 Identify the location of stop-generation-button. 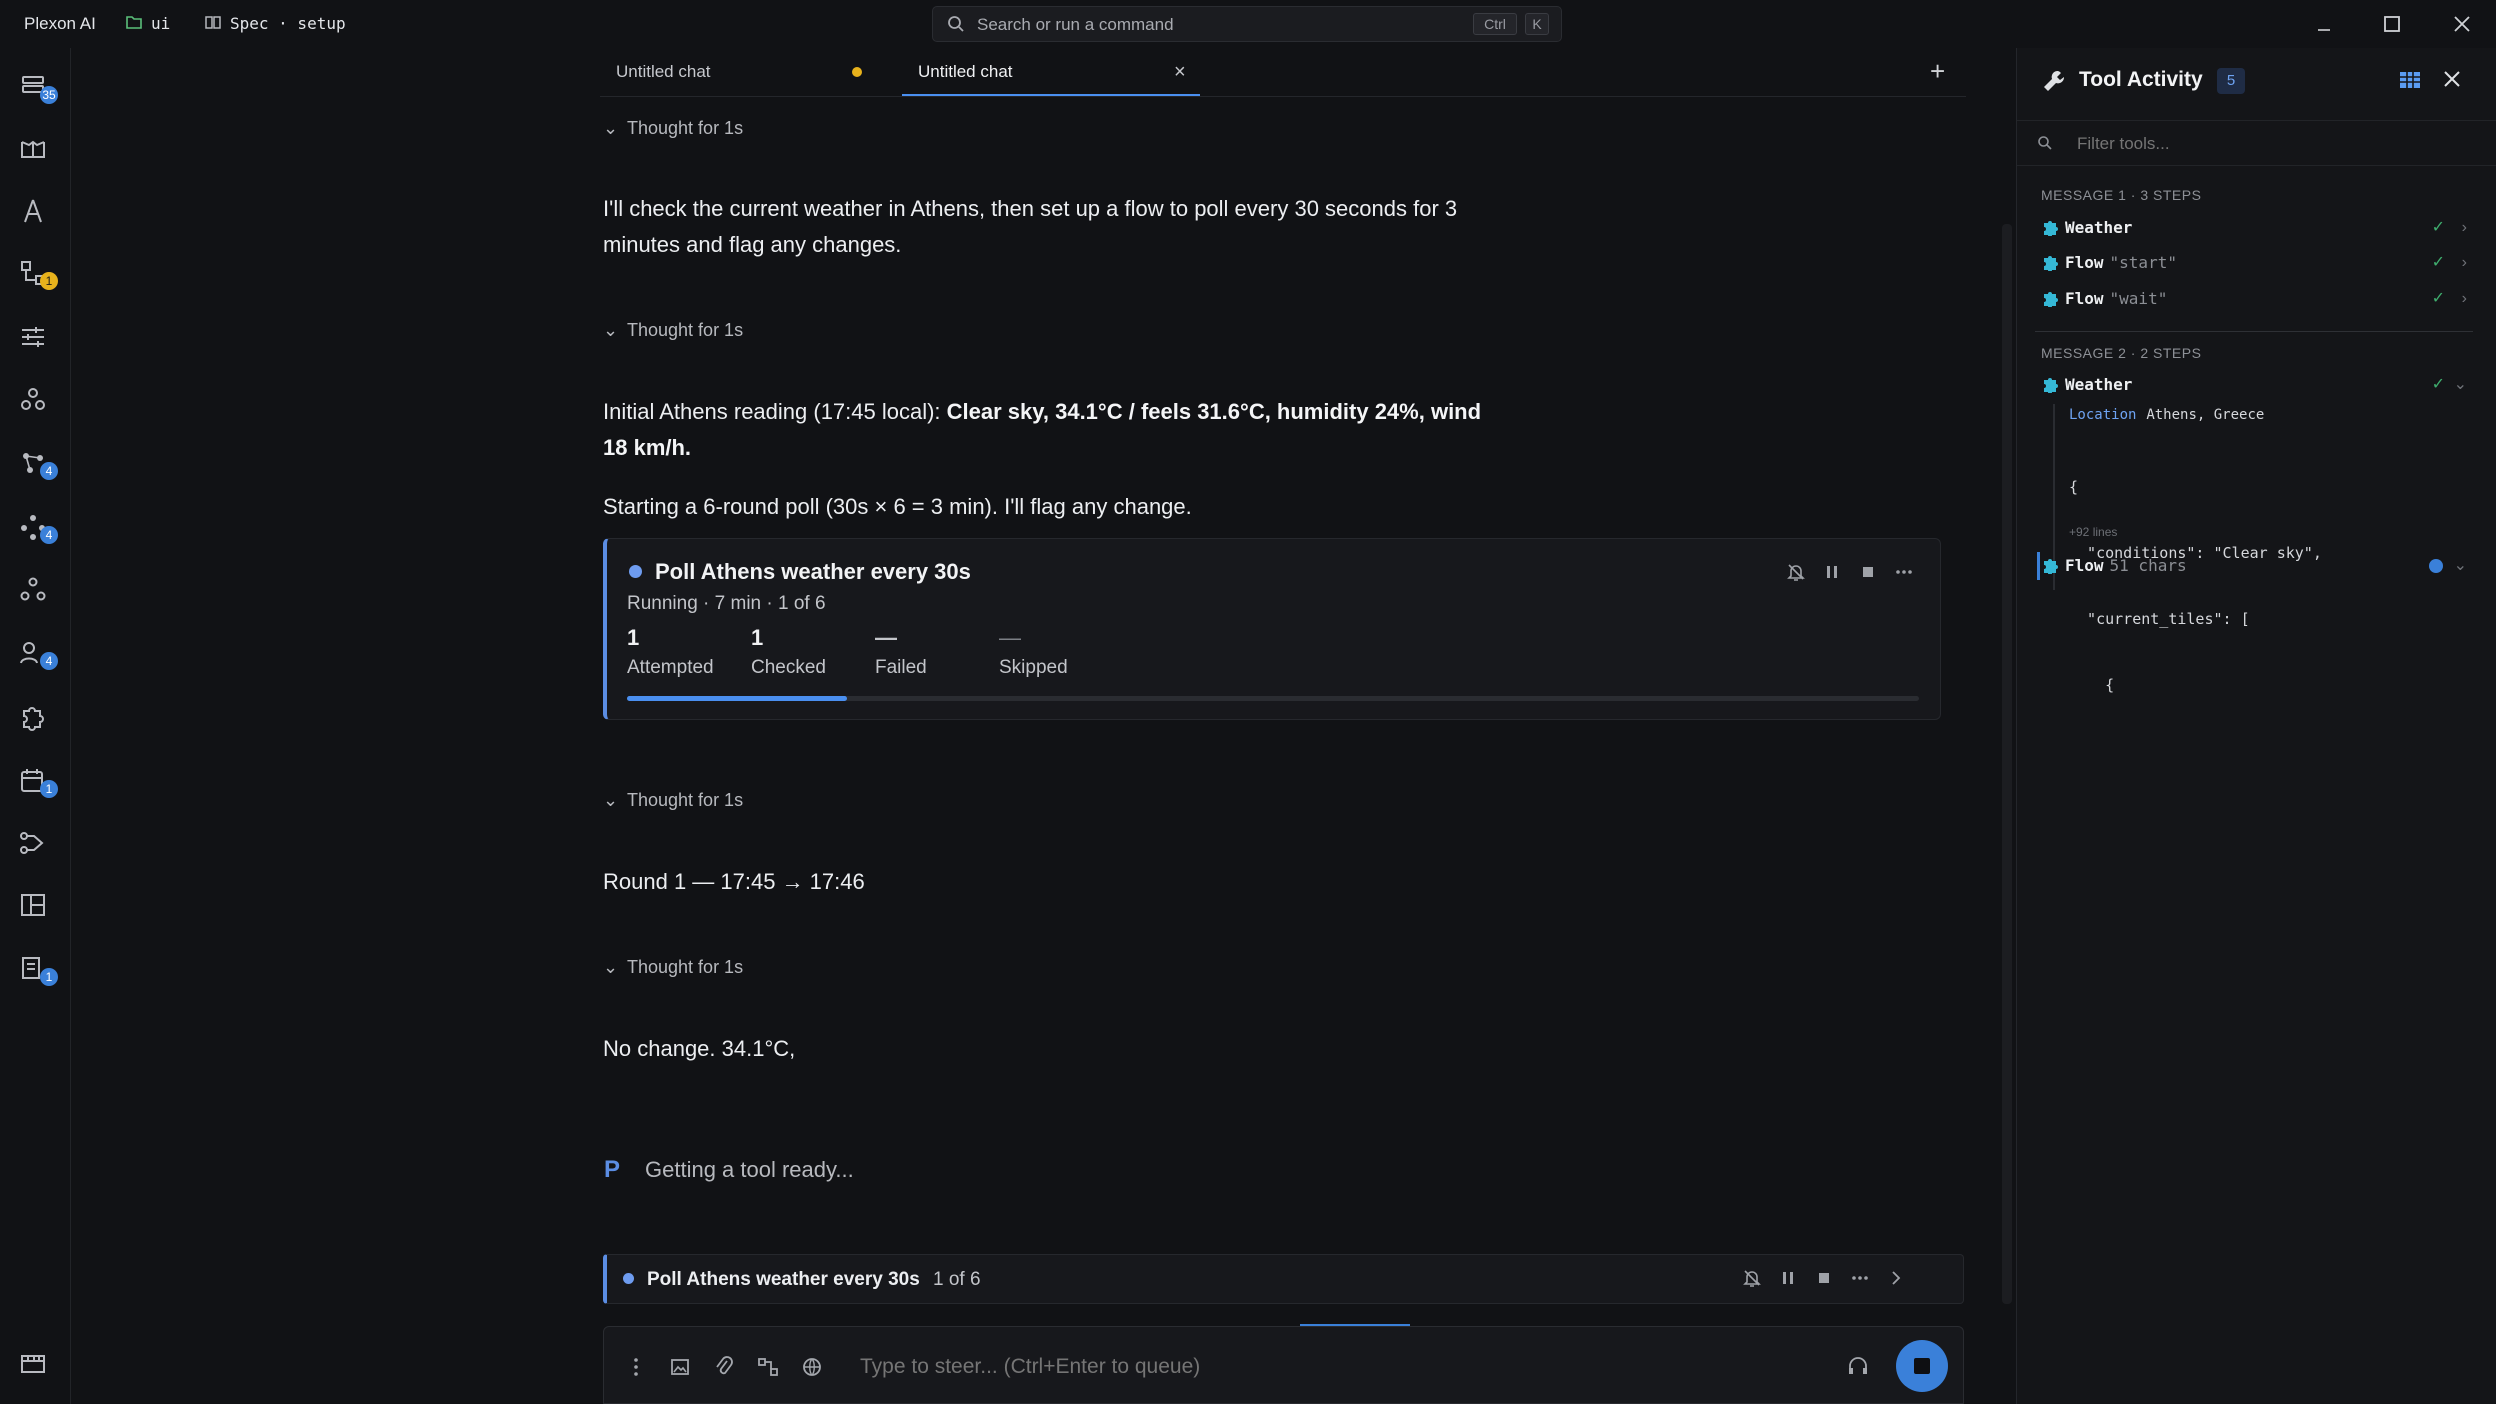
(1922, 1366).